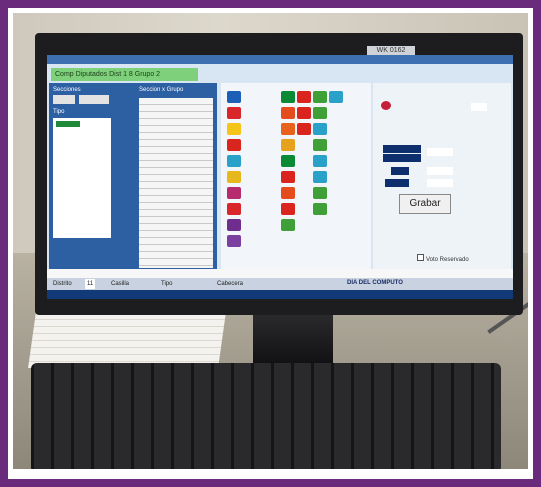 This screenshot has height=487, width=541. Describe the element at coordinates (386, 105) in the screenshot. I see `electoral-logo-icon` at that location.